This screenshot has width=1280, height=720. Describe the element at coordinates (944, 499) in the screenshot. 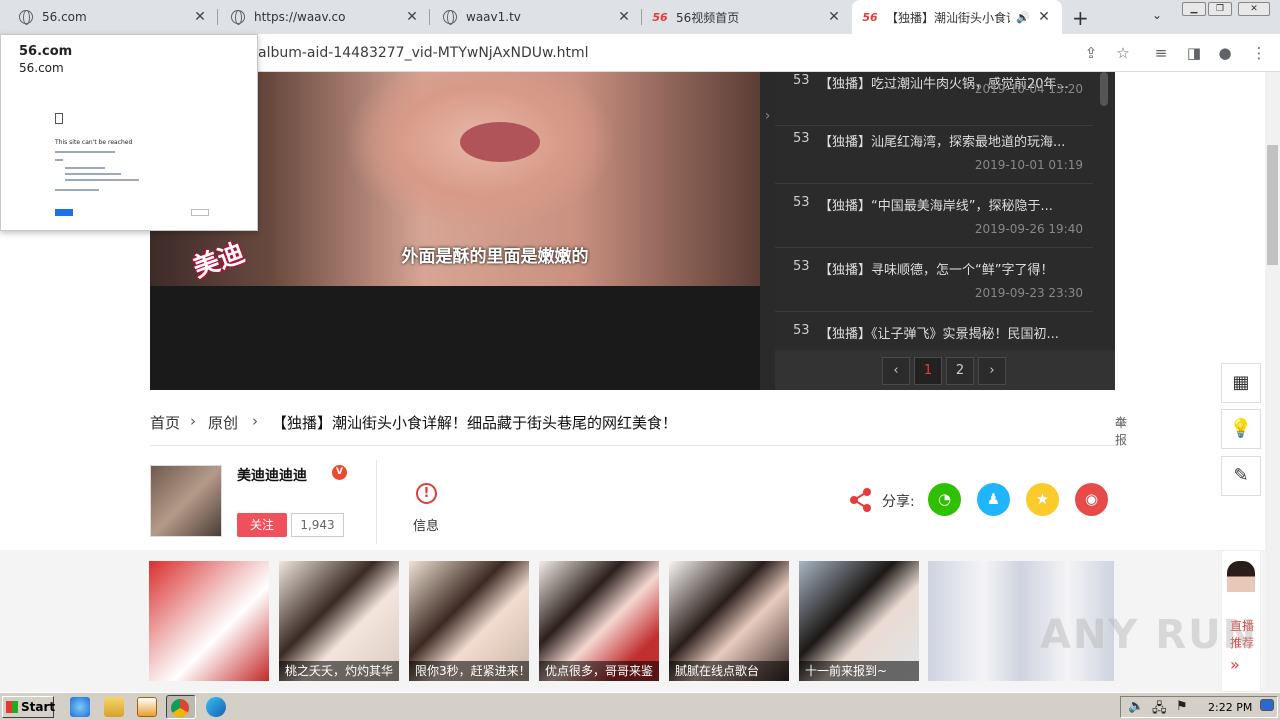

I see `wechat-icon: ◔` at that location.